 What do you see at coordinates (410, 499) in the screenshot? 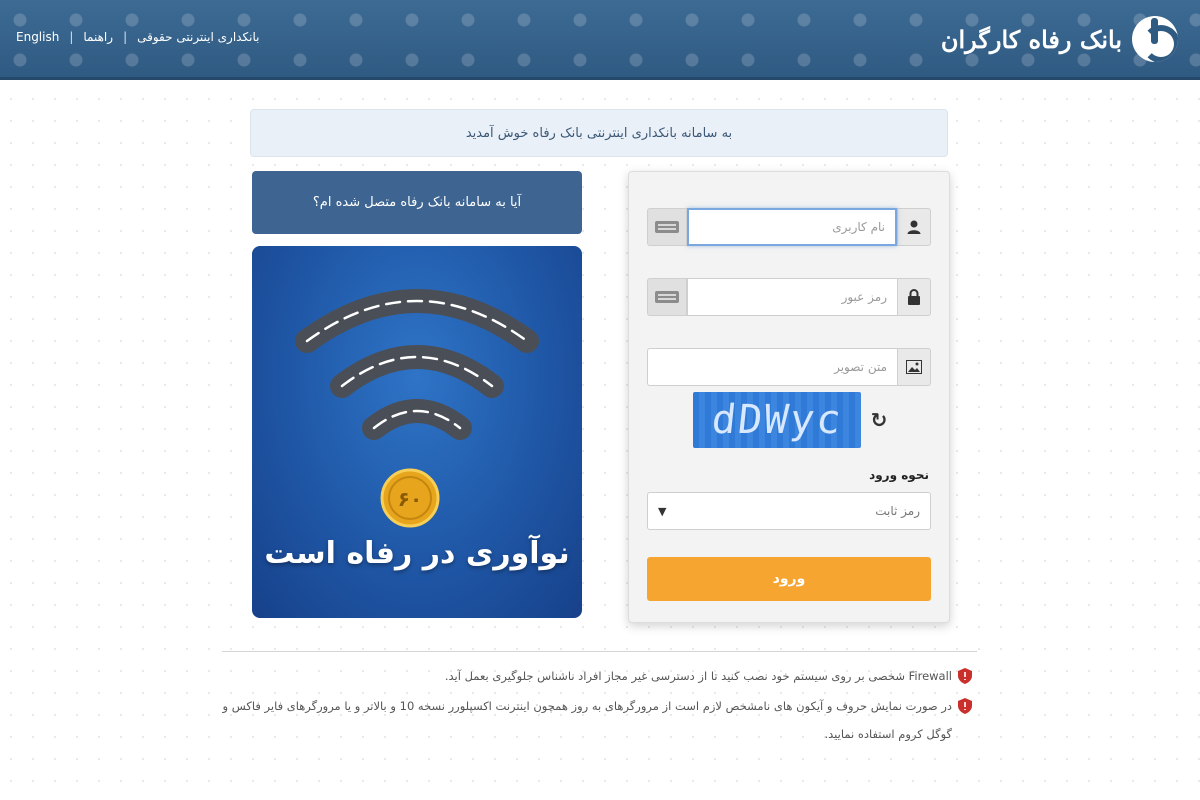
I see `coin-text: ۶۰` at bounding box center [410, 499].